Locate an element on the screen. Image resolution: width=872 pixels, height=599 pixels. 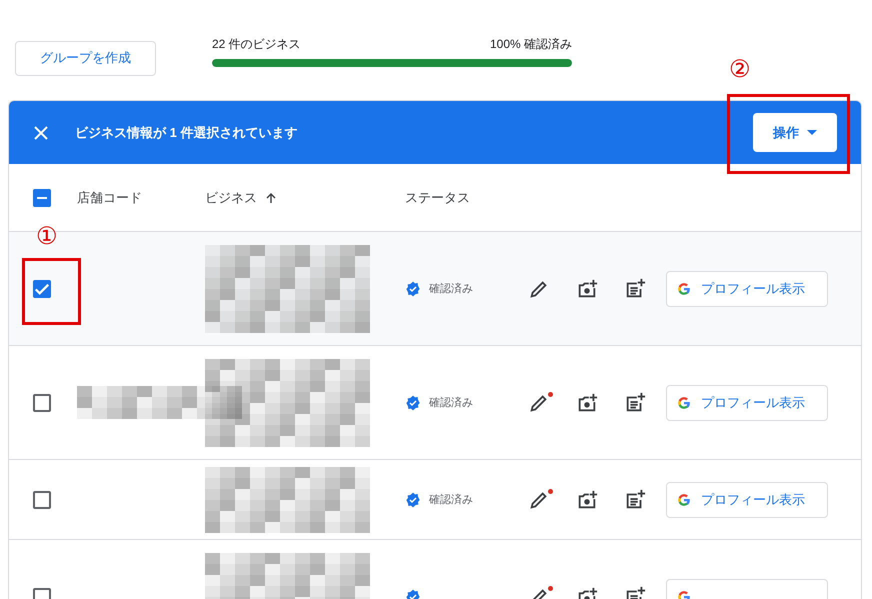
annotation-number: ② is located at coordinates (740, 69).